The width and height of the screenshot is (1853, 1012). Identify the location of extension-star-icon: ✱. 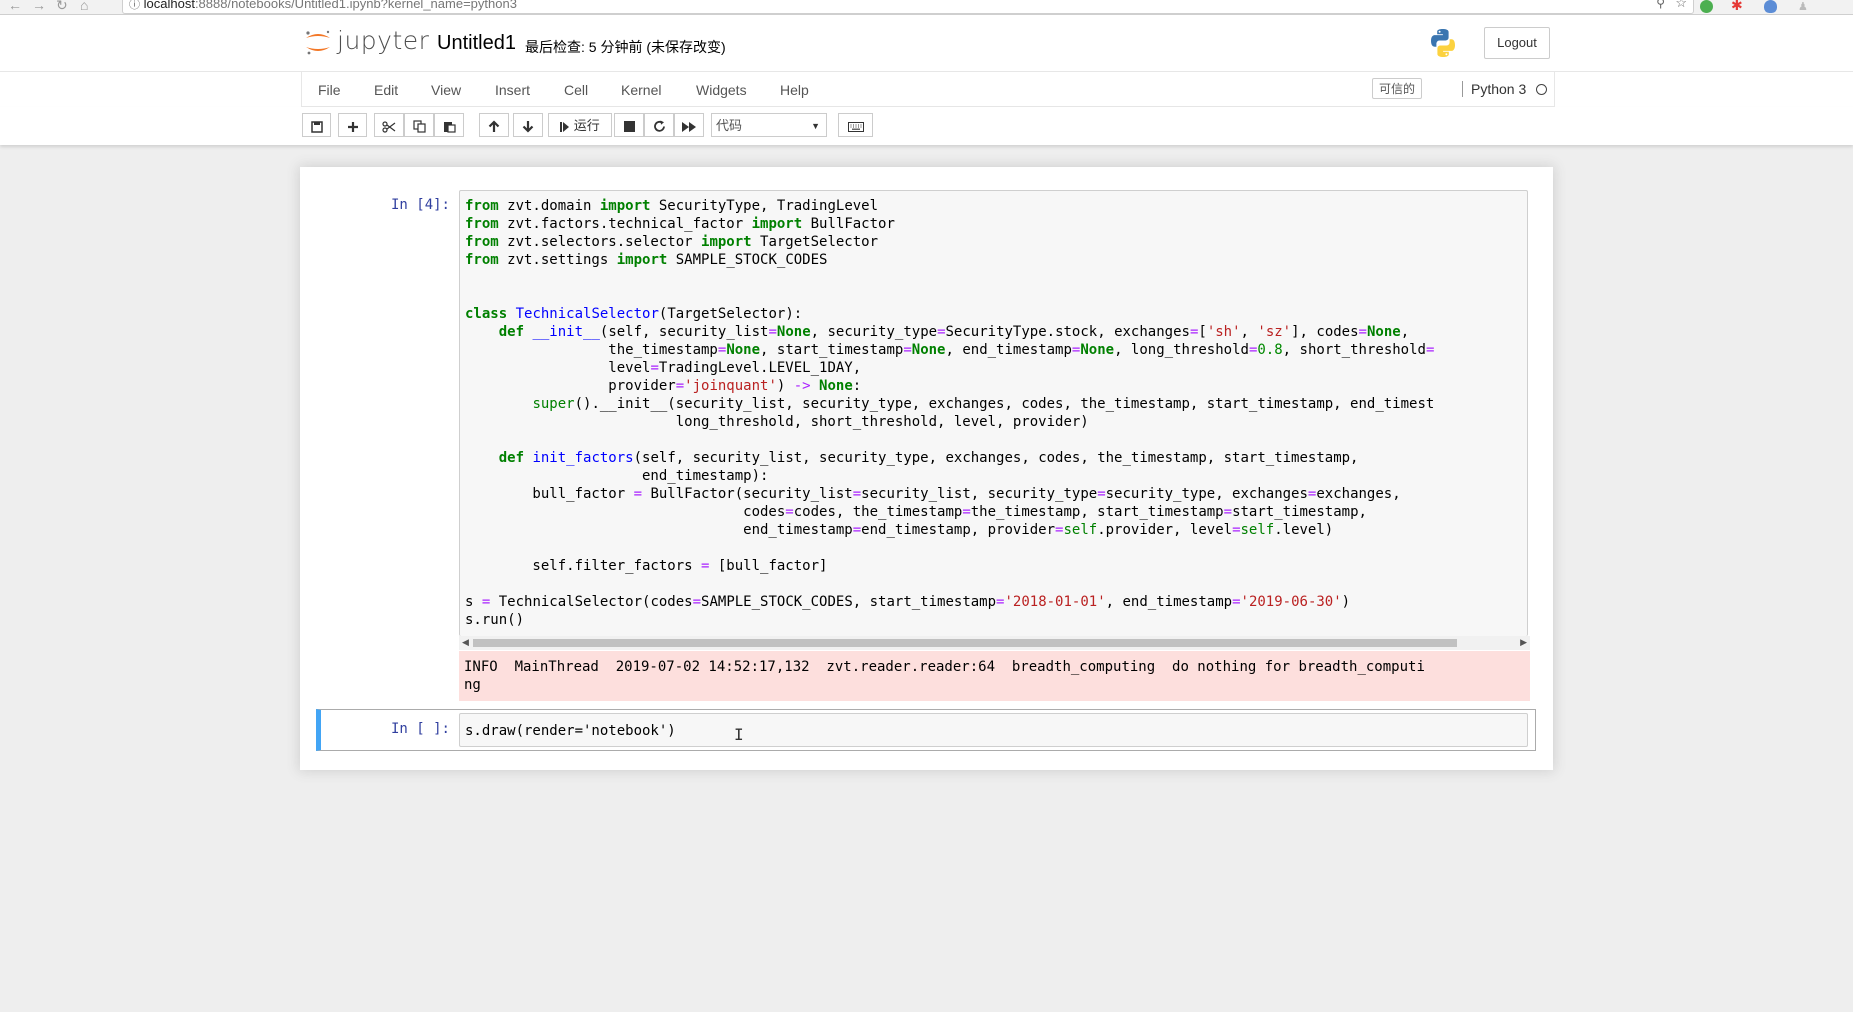
(1737, 6).